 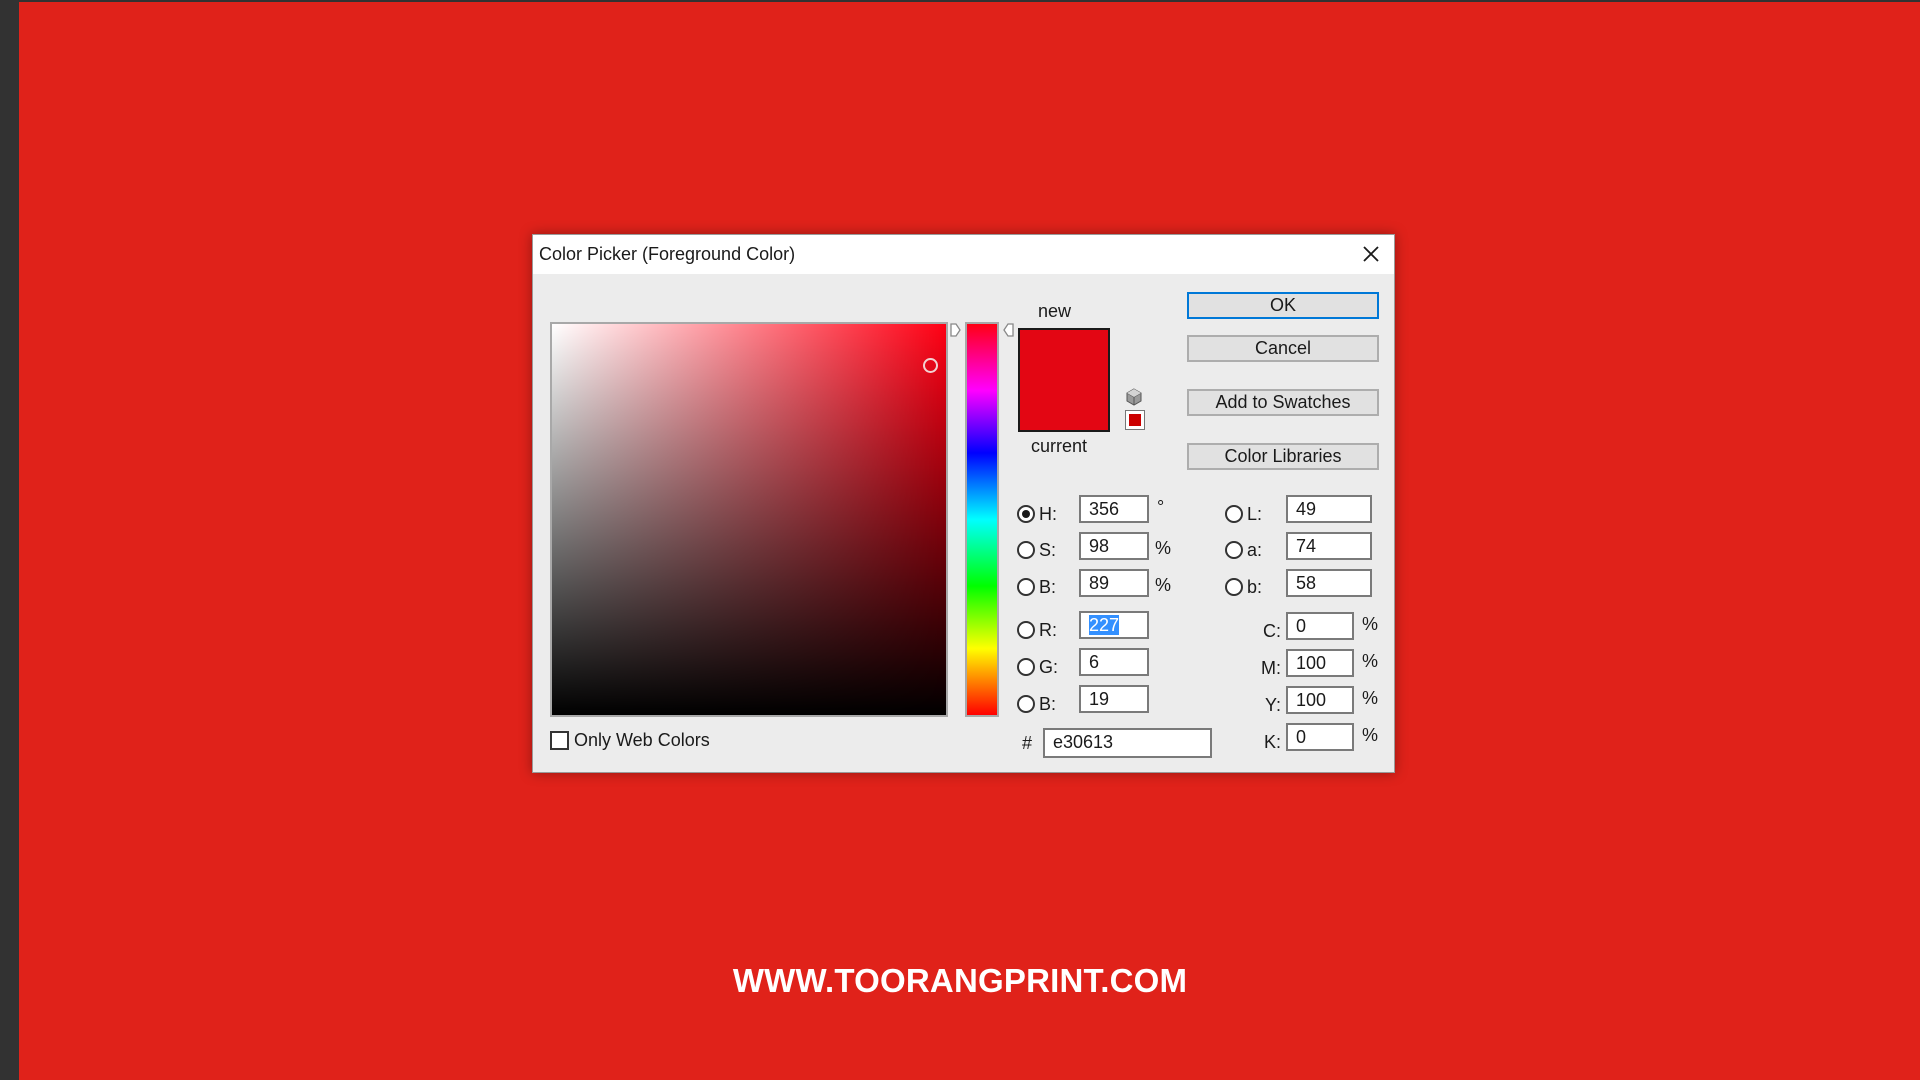 I want to click on hue-slider-left-arrow-icon, so click(x=956, y=330).